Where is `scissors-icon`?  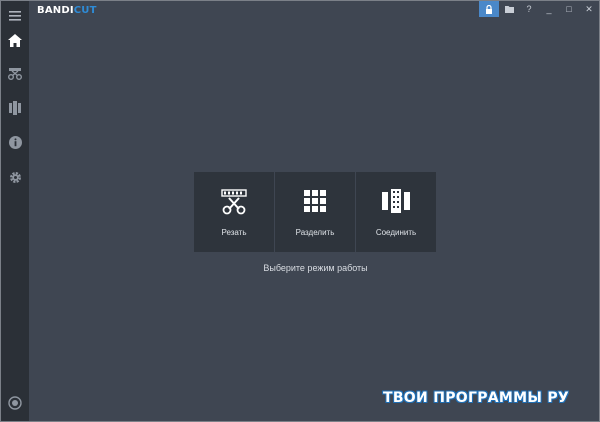
scissors-icon is located at coordinates (234, 202).